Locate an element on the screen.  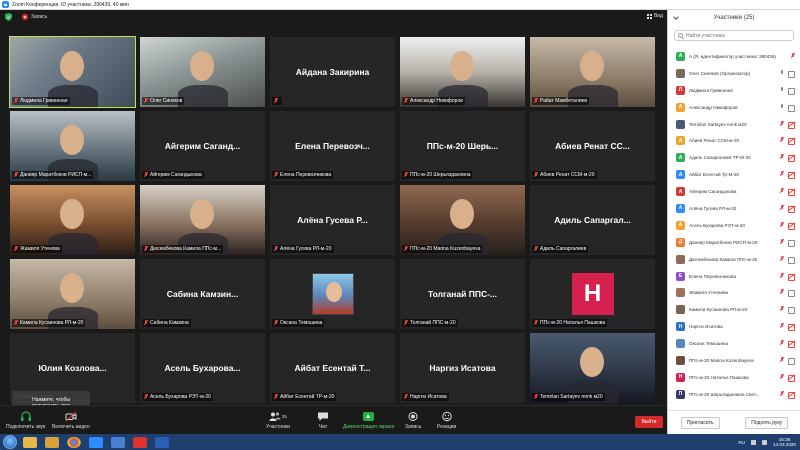
share-screen-button: Демонстрация экрана is located at coordinates (368, 420).